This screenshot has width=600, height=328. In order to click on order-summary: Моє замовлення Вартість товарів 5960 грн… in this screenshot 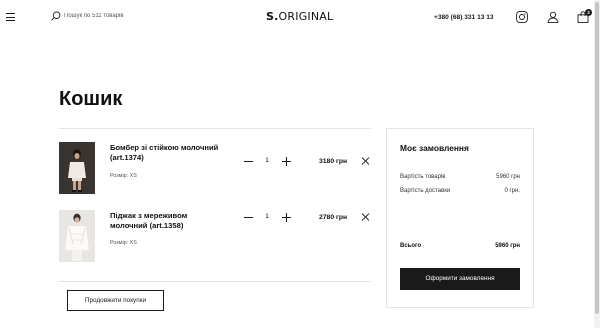, I will do `click(460, 218)`.